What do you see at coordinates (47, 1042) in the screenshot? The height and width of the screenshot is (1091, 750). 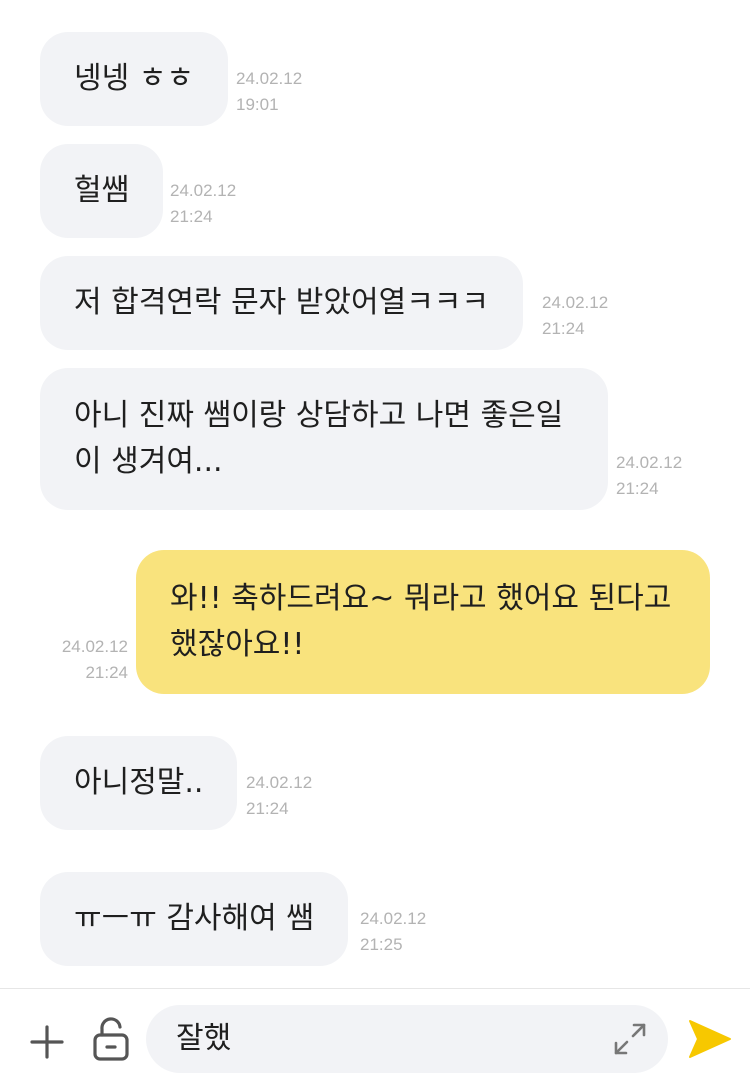 I see `plus-icon` at bounding box center [47, 1042].